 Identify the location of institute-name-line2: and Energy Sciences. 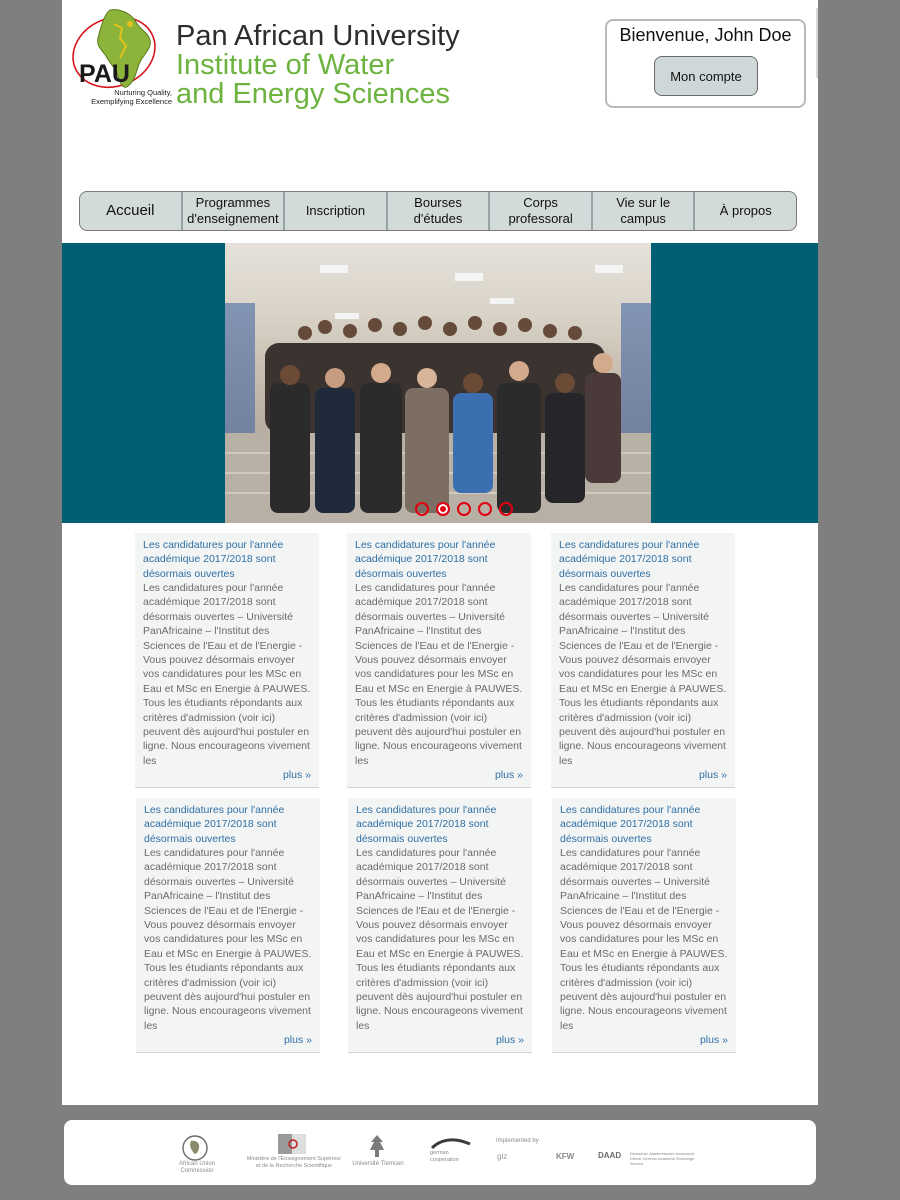
(313, 94).